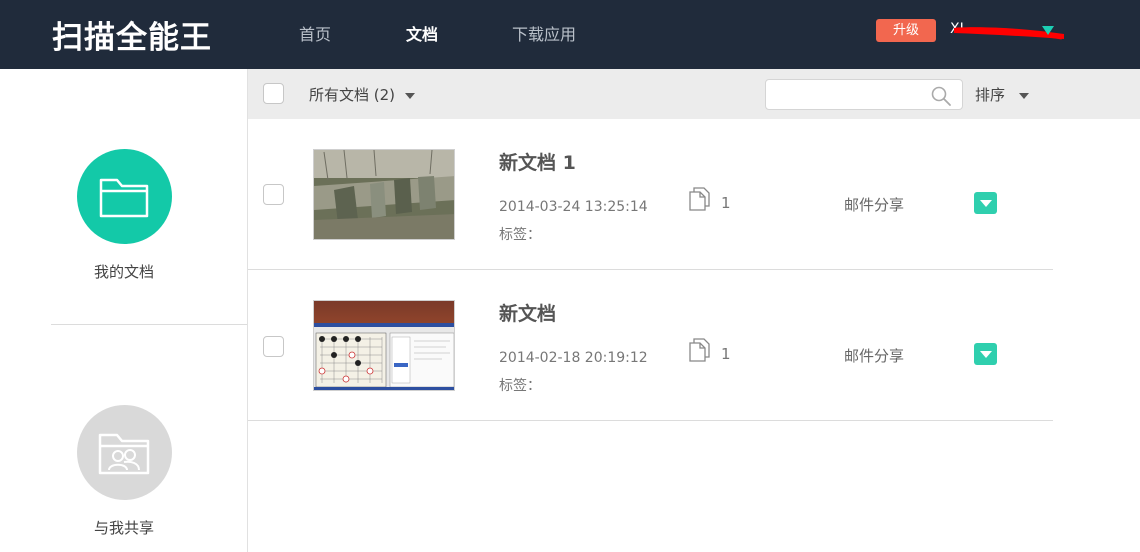 The width and height of the screenshot is (1140, 552). What do you see at coordinates (941, 96) in the screenshot?
I see `search-icon` at bounding box center [941, 96].